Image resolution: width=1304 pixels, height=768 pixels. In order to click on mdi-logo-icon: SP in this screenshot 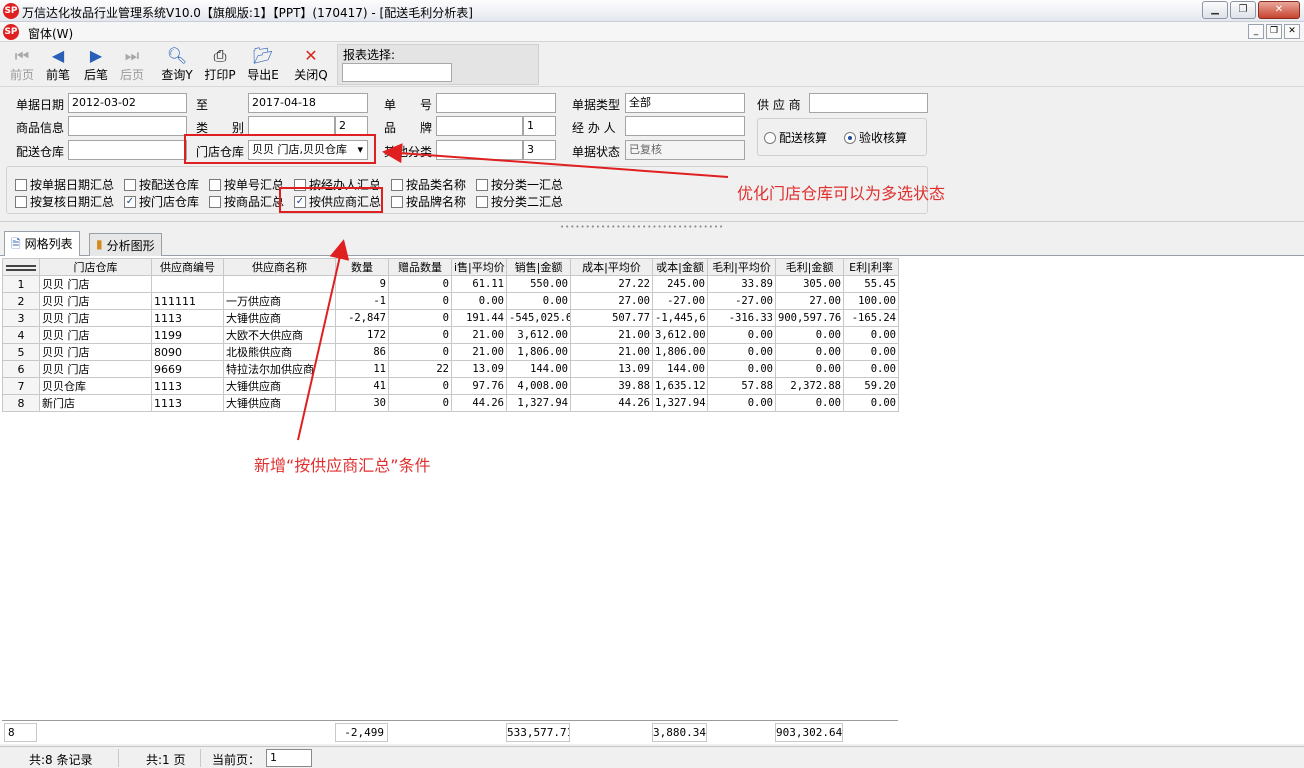, I will do `click(11, 32)`.